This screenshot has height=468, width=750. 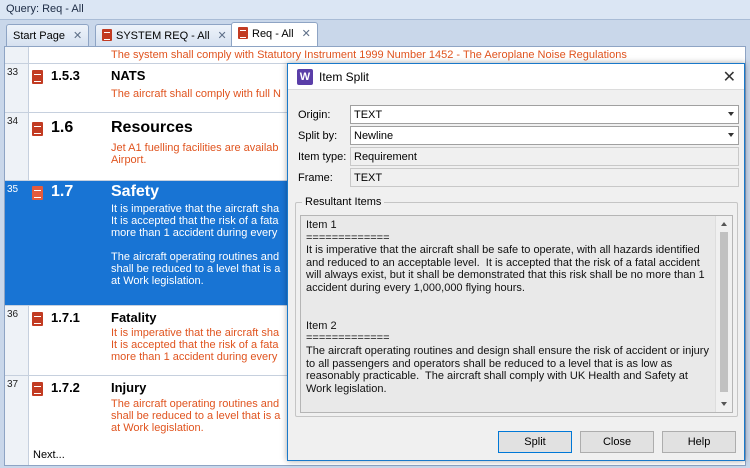 What do you see at coordinates (62, 127) in the screenshot?
I see `item-number: 1.6` at bounding box center [62, 127].